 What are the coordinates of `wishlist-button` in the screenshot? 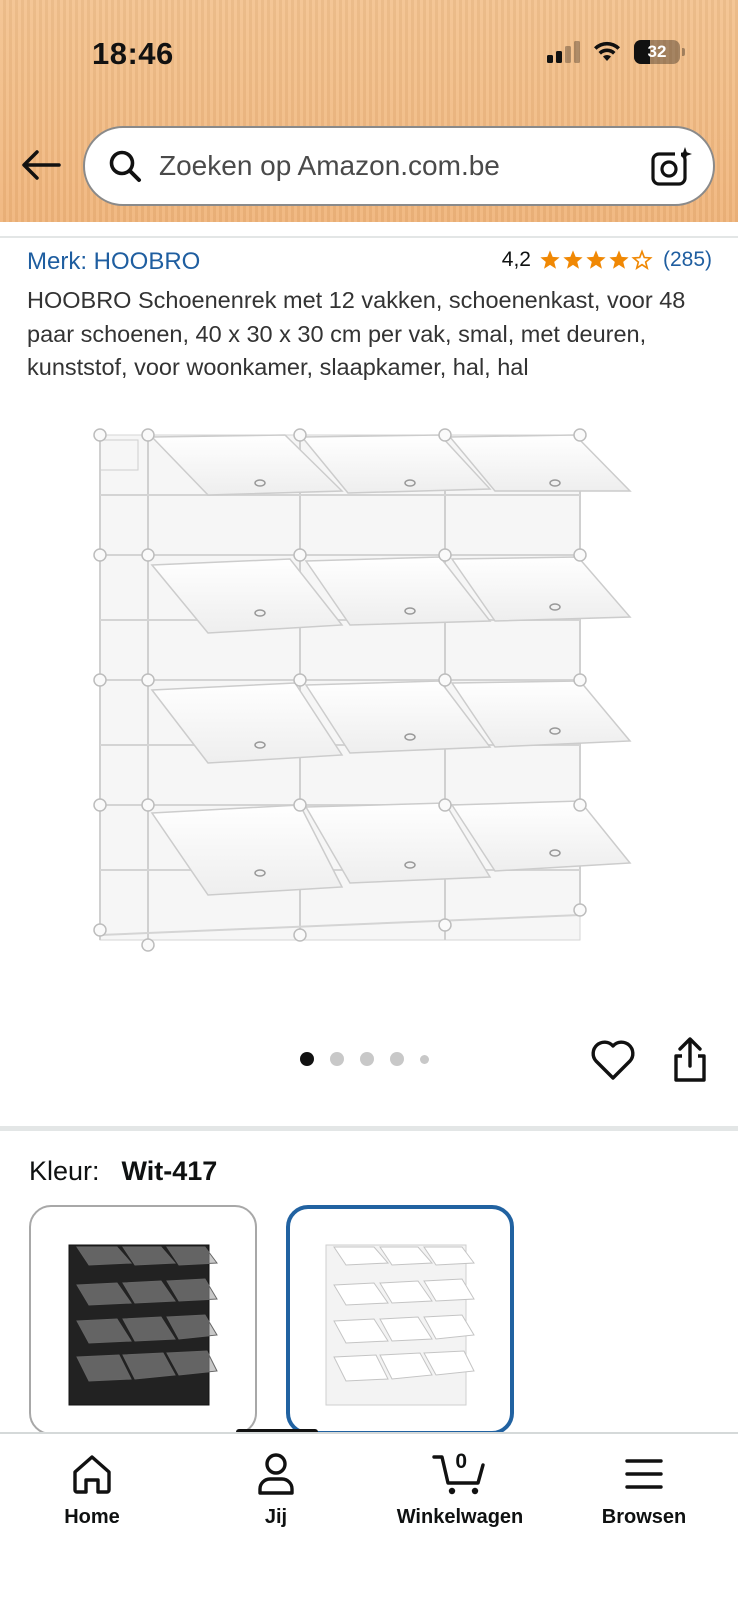 It's located at (613, 1060).